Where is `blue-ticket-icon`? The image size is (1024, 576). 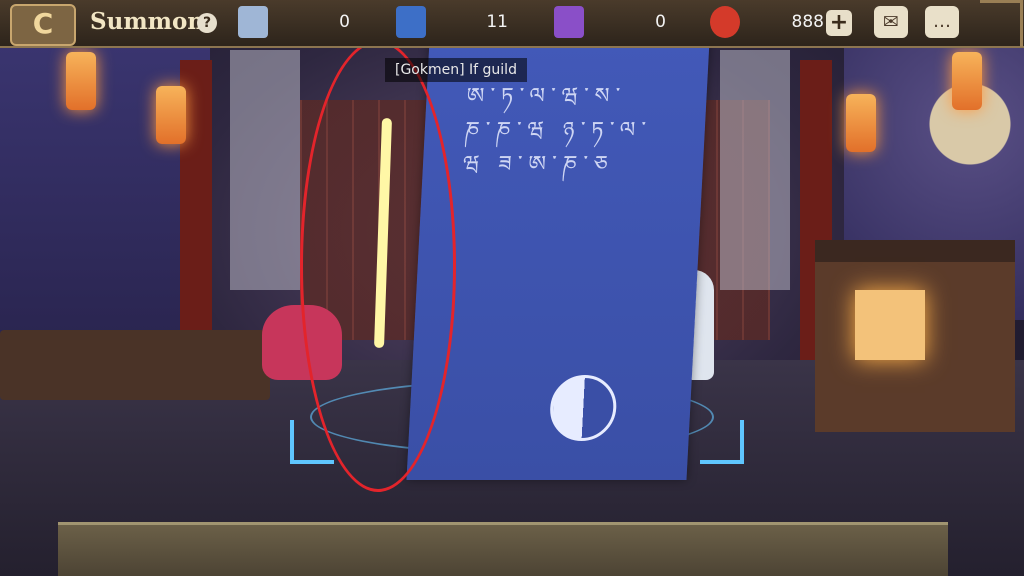
blue-ticket-icon is located at coordinates (253, 22).